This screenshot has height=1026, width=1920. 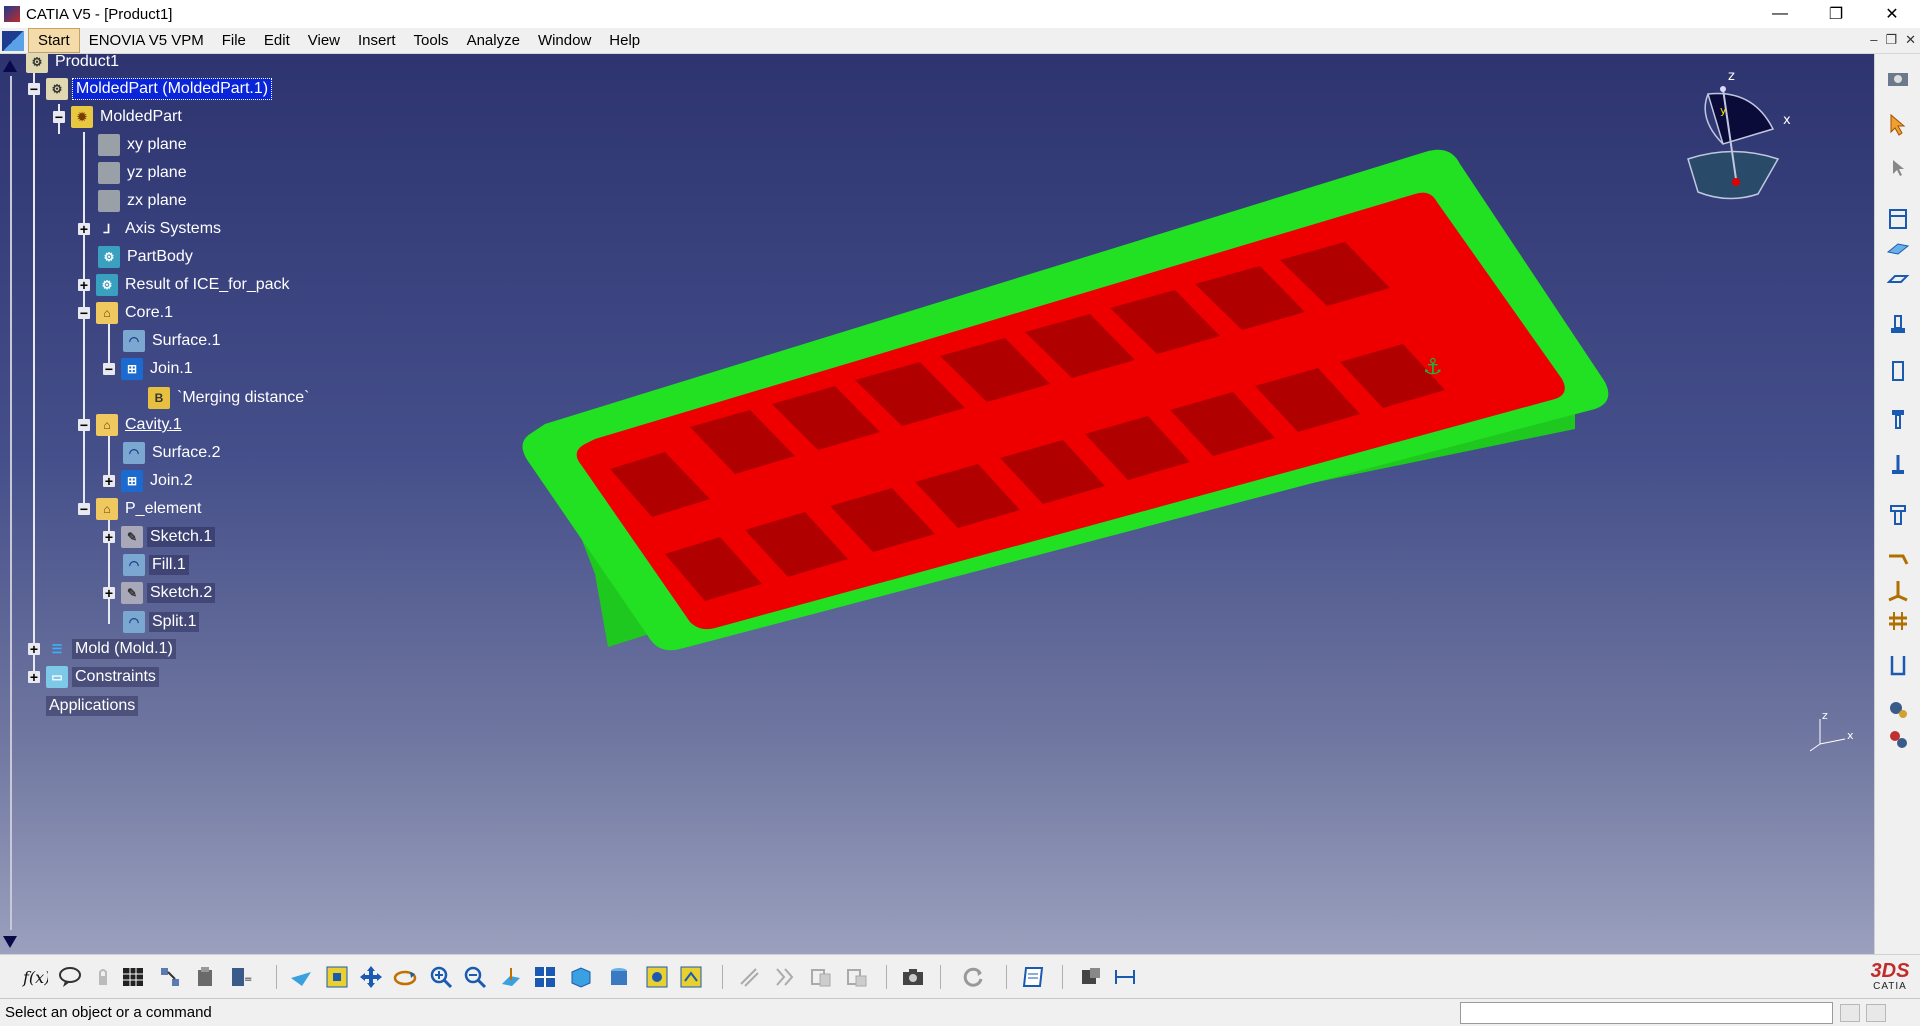 I want to click on zoom-out-icon, so click(x=475, y=977).